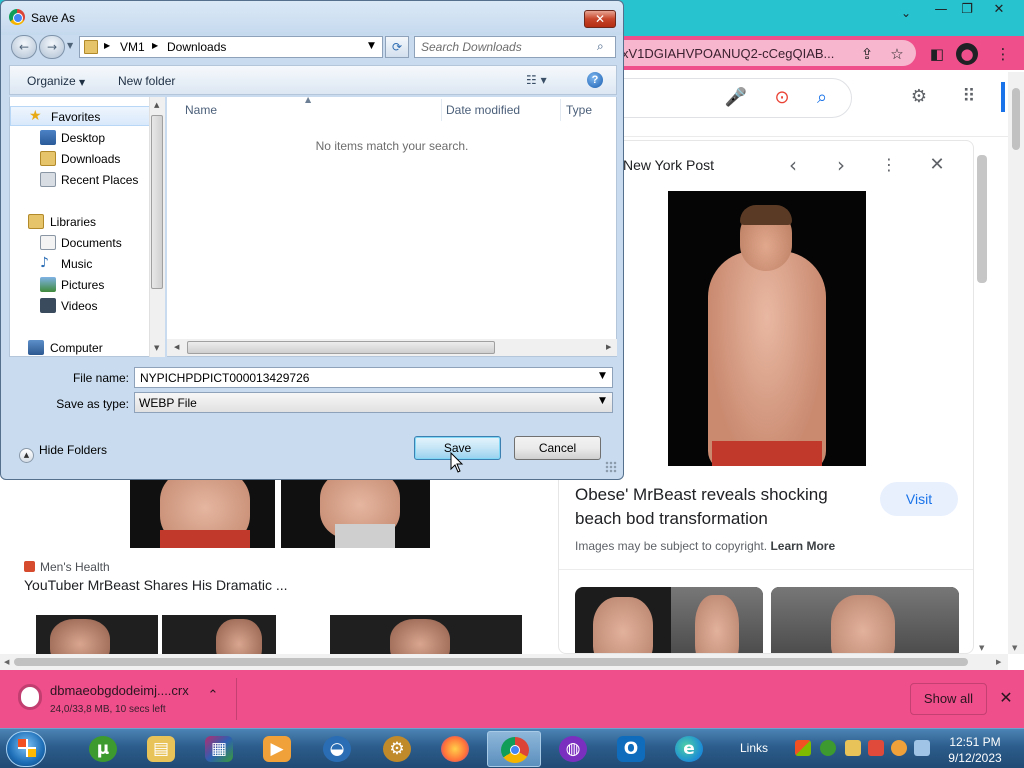 This screenshot has width=1024, height=768. Describe the element at coordinates (80, 243) in the screenshot. I see `nav-documents: Documents` at that location.